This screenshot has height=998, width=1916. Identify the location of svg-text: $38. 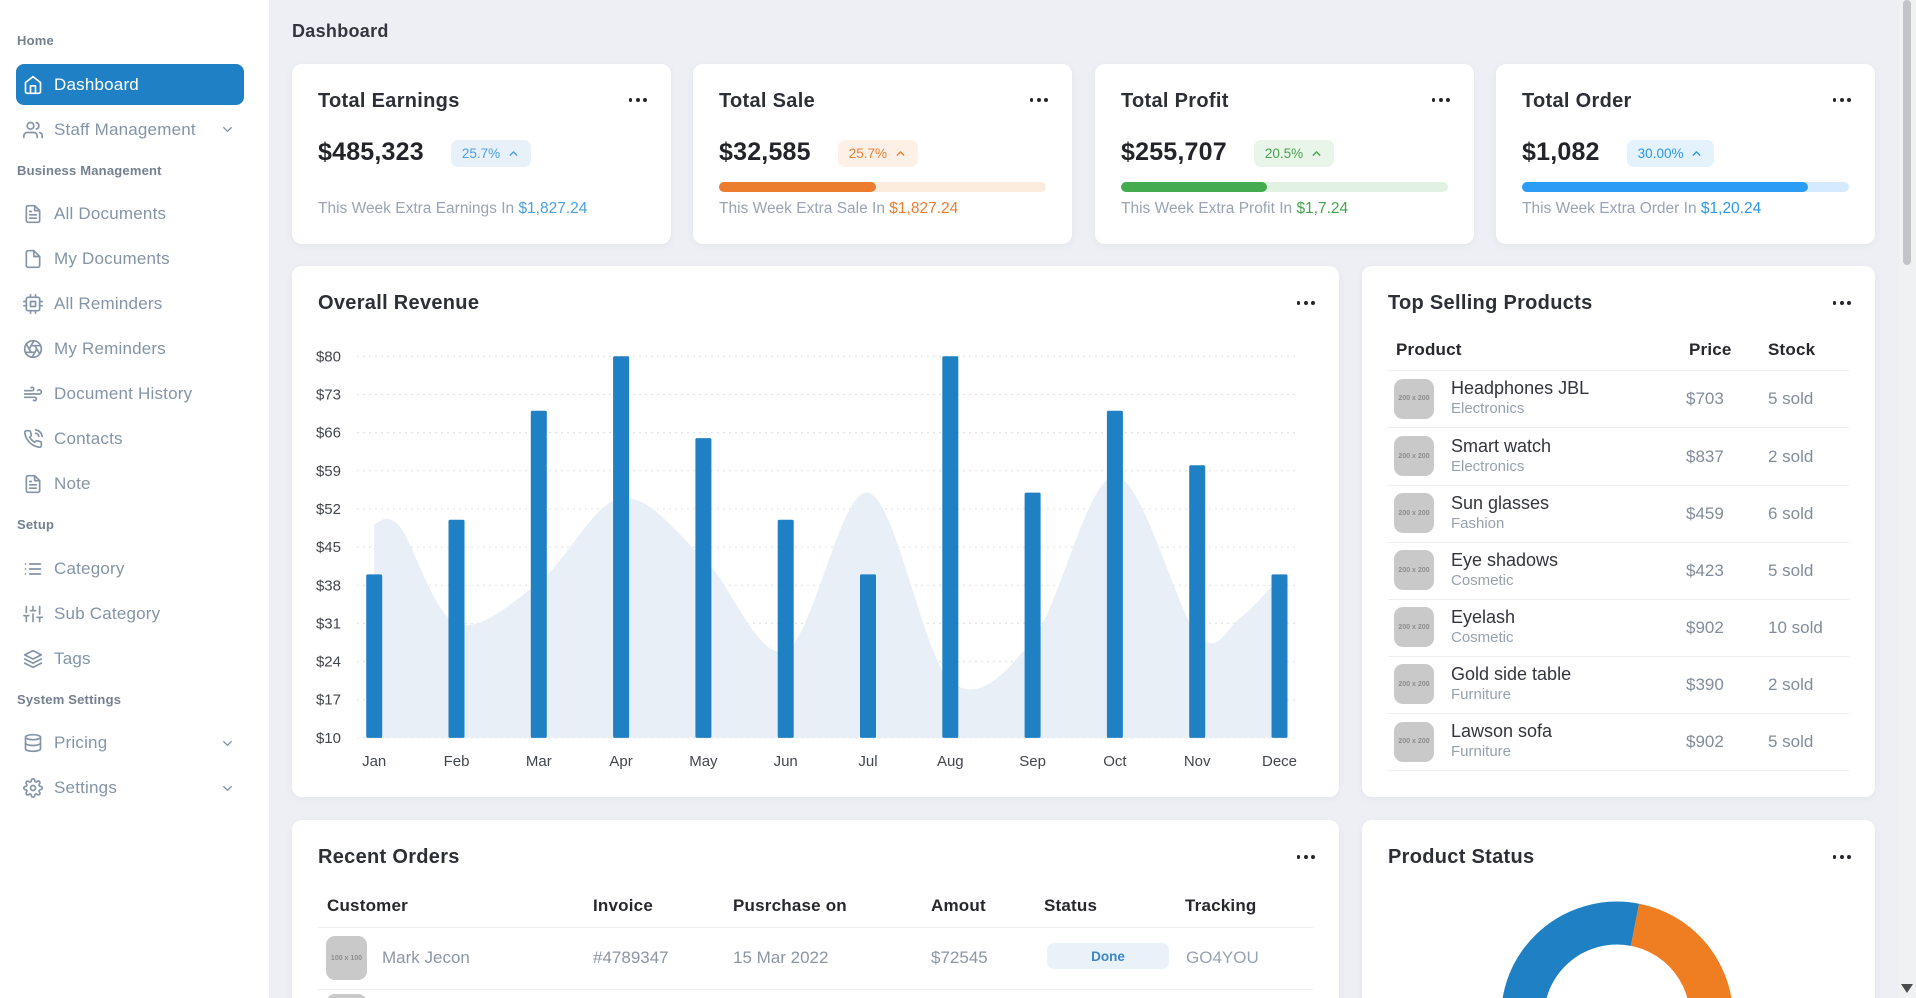
(328, 585).